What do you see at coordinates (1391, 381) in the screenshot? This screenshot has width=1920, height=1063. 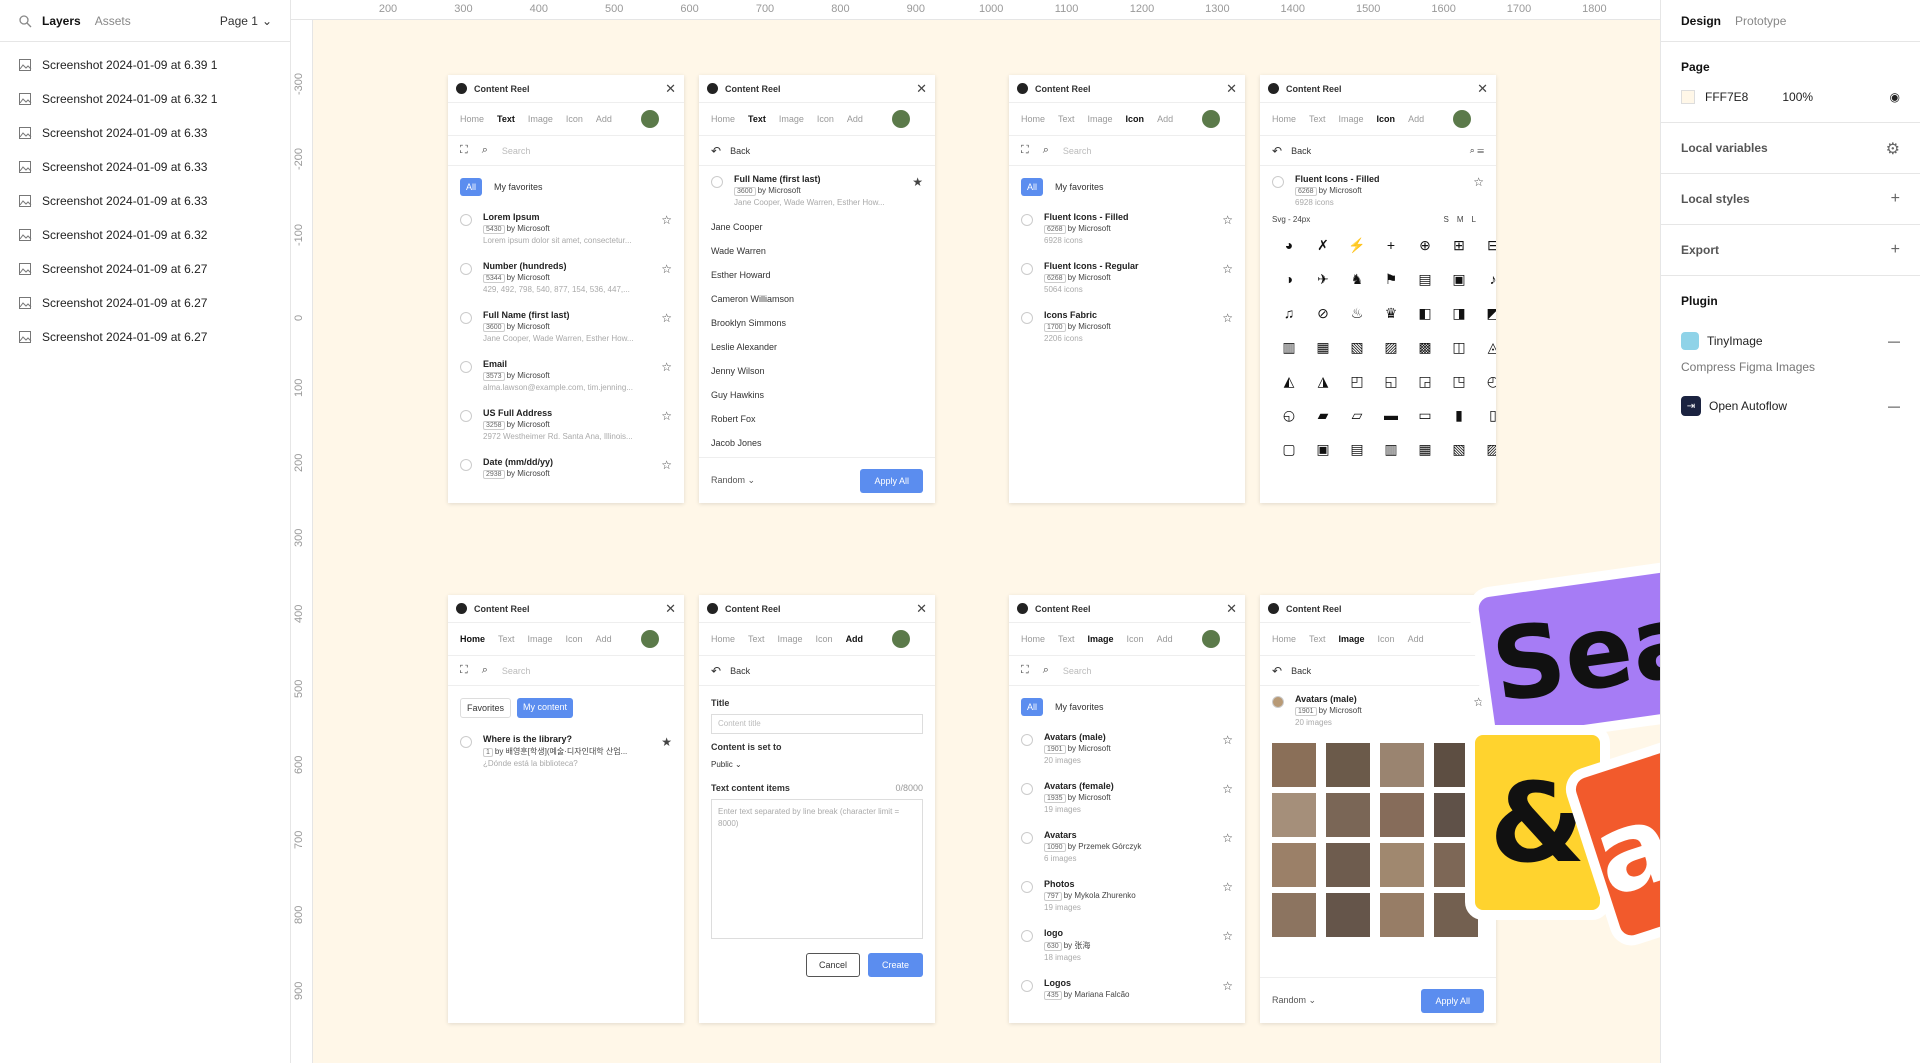 I see `glyph-icon: ◱` at bounding box center [1391, 381].